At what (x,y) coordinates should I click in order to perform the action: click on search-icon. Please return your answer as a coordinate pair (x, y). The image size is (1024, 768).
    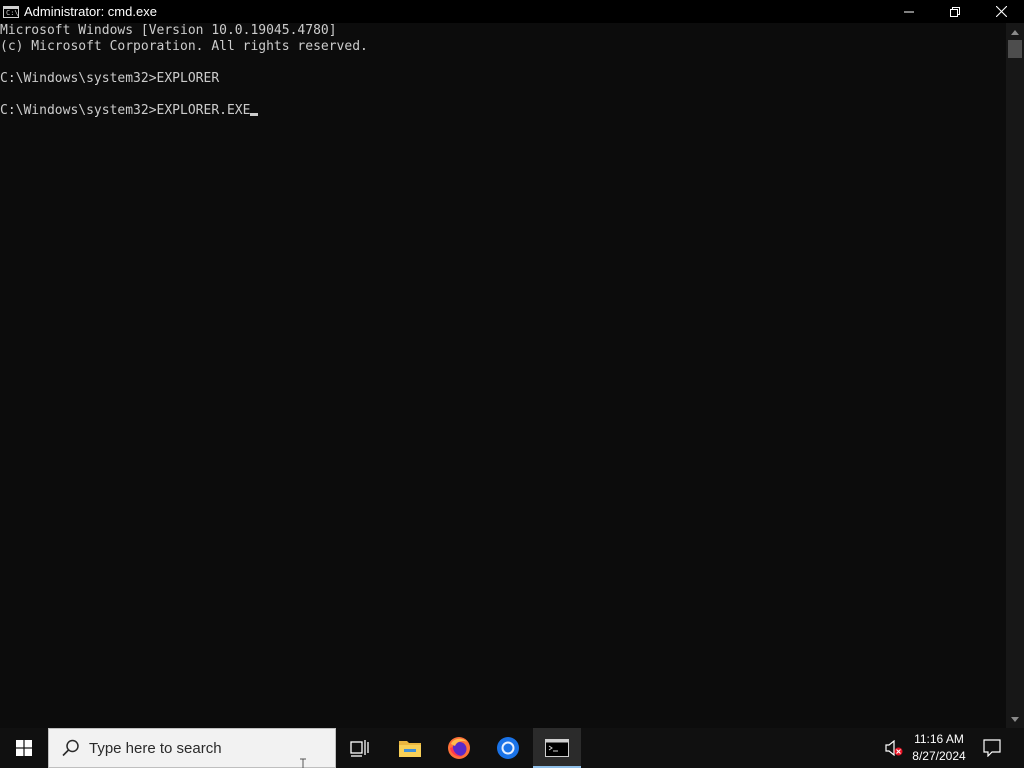
    Looking at the image, I should click on (70, 748).